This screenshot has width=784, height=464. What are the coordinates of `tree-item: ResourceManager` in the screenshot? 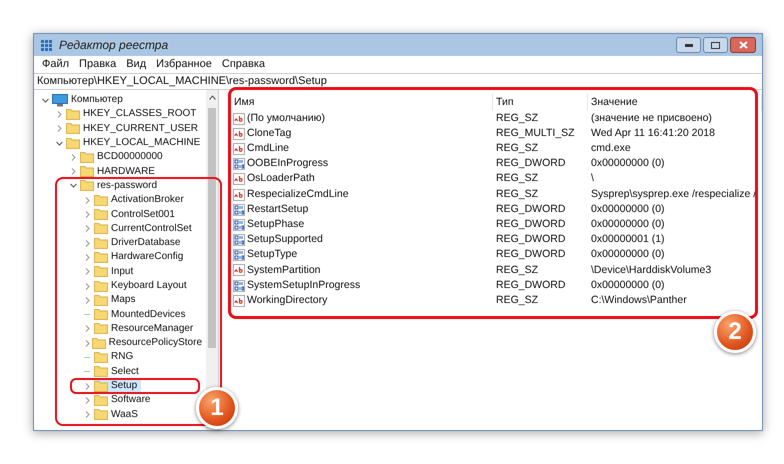 It's located at (146, 328).